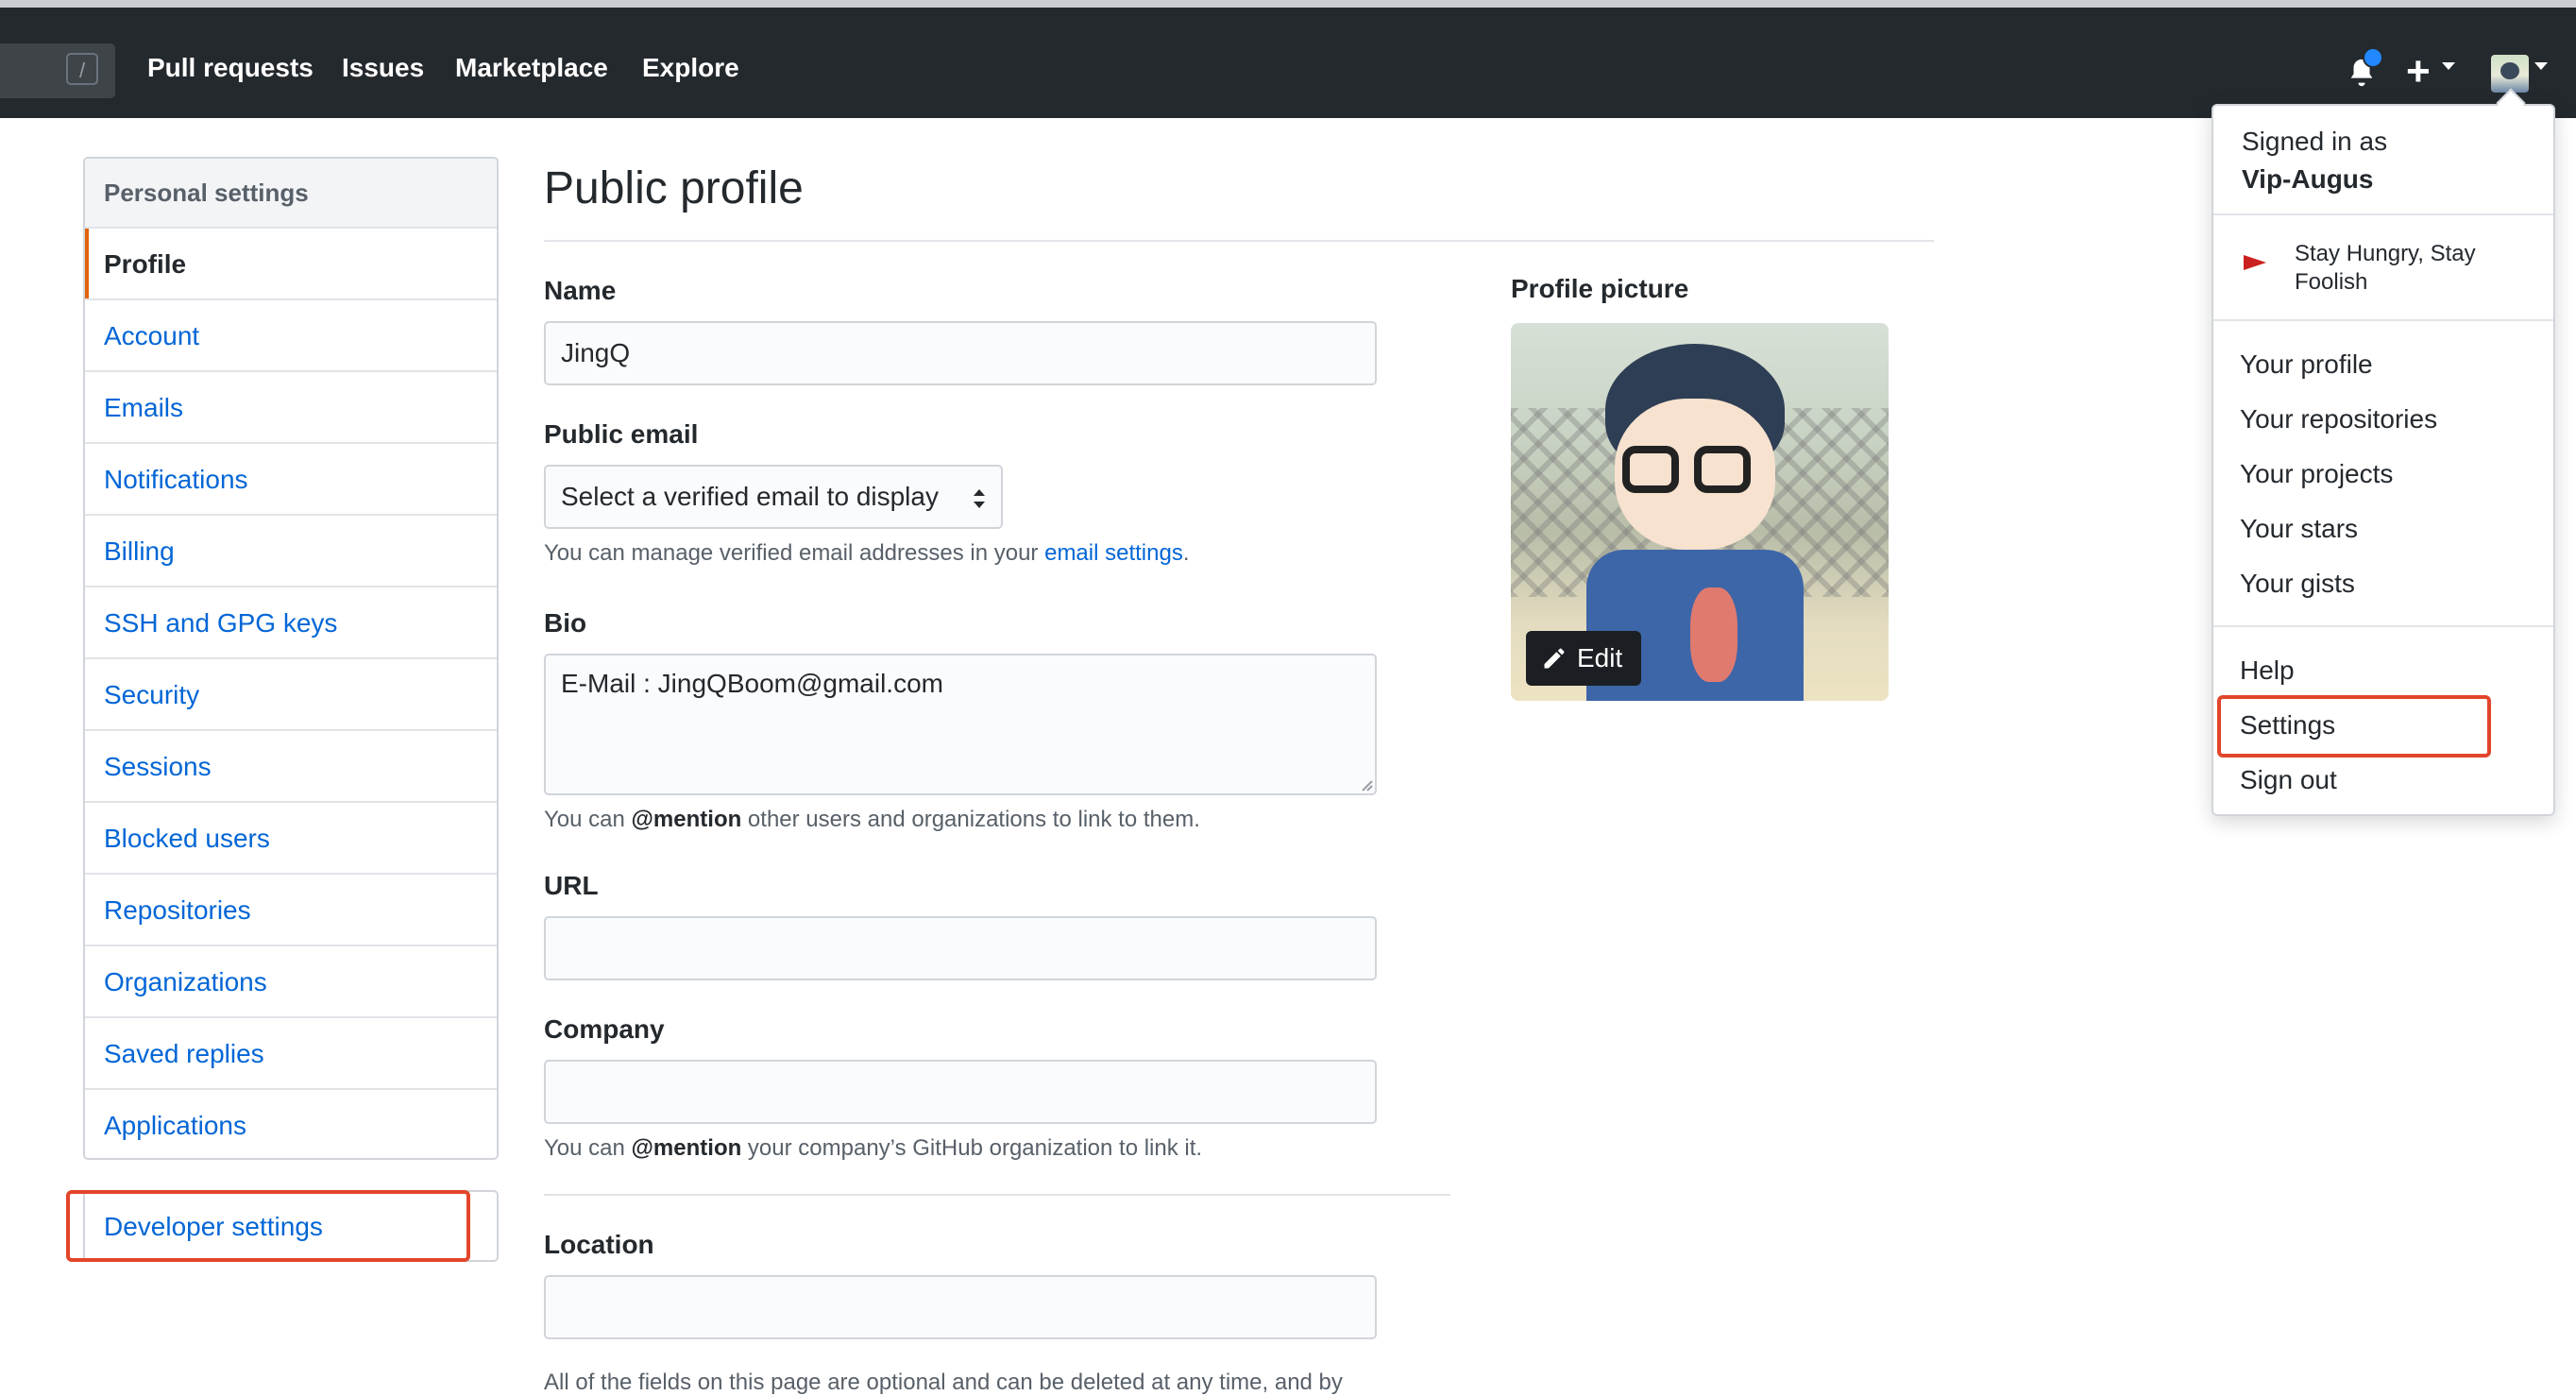 This screenshot has width=2576, height=1396. What do you see at coordinates (2255, 262) in the screenshot?
I see `red-flag-icon` at bounding box center [2255, 262].